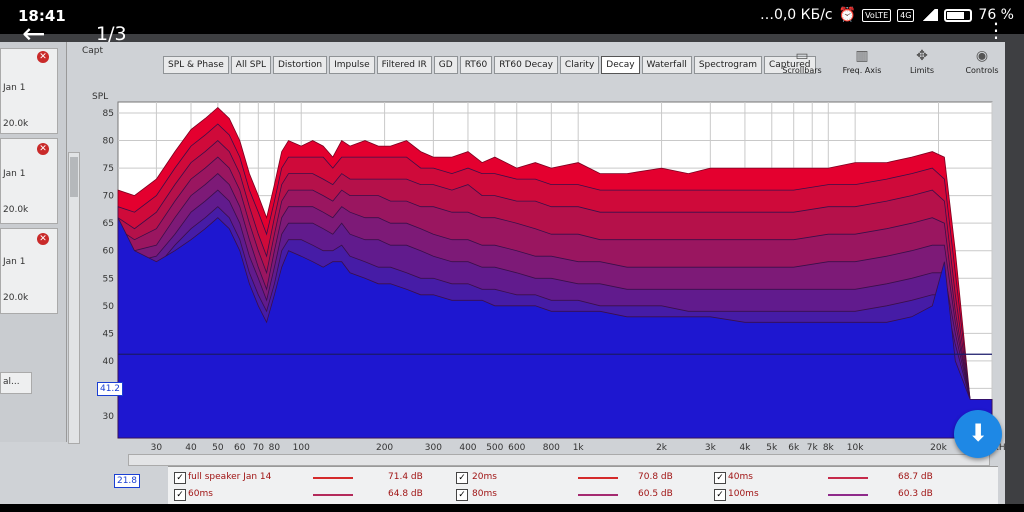 This screenshot has height=512, width=1024. Describe the element at coordinates (855, 448) in the screenshot. I see `x-tick-label: 10k` at that location.